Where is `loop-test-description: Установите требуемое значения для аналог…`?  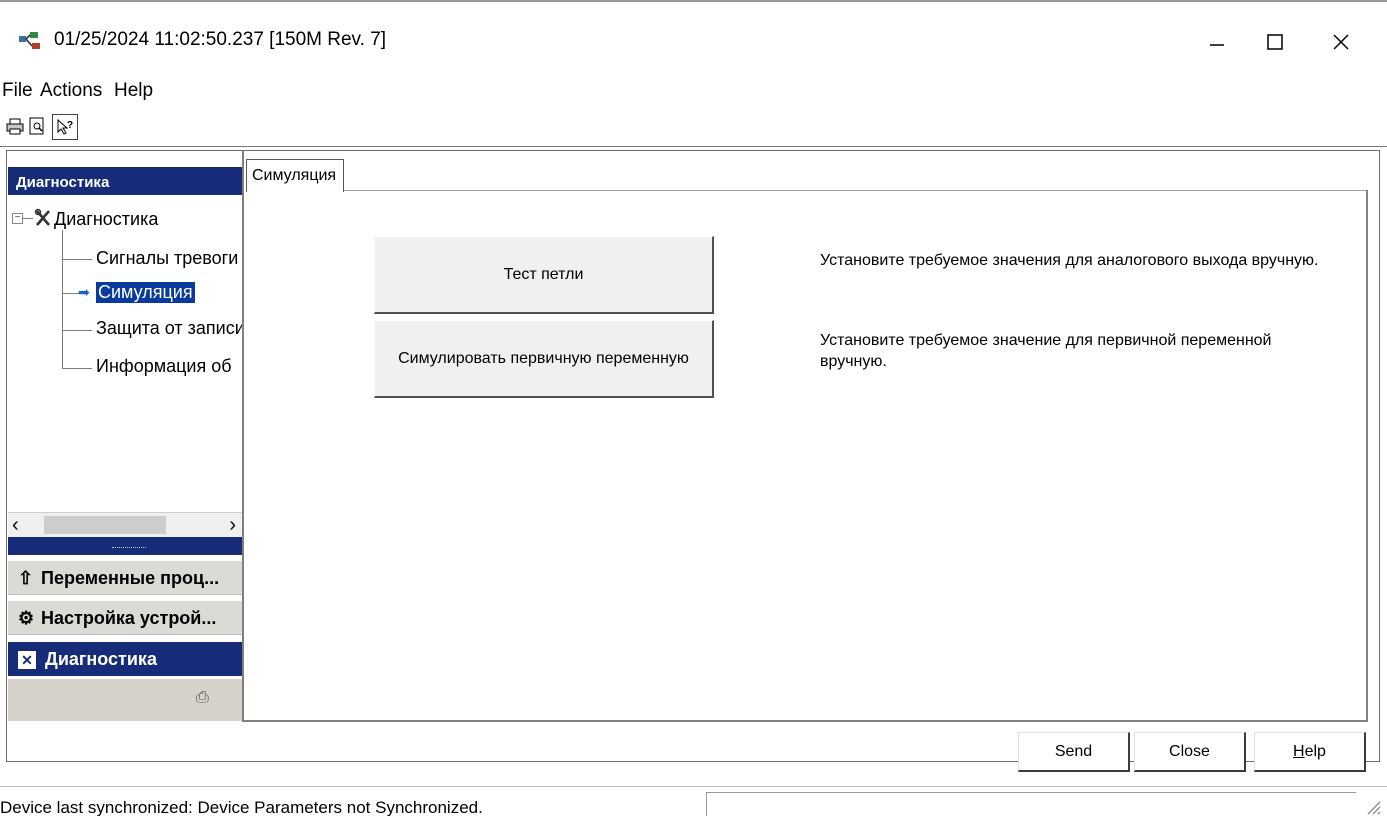
loop-test-description: Установите требуемое значения для аналог… is located at coordinates (1069, 260).